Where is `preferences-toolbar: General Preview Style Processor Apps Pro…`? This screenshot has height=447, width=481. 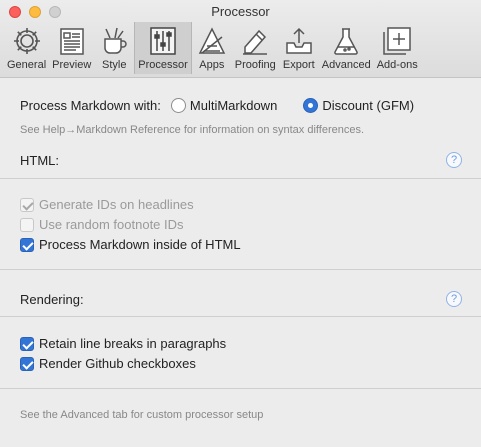 preferences-toolbar: General Preview Style Processor Apps Pro… is located at coordinates (212, 48).